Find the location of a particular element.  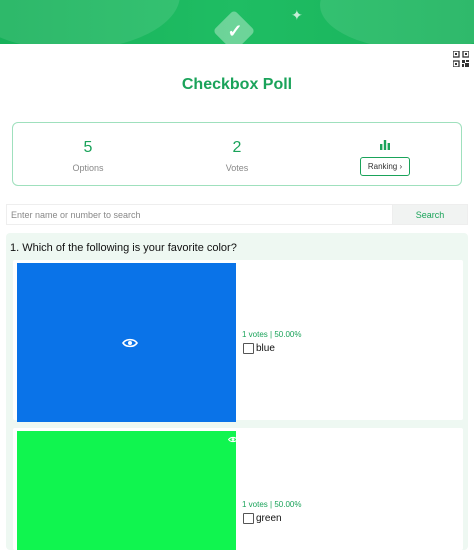

option-label: blue is located at coordinates (265, 348).